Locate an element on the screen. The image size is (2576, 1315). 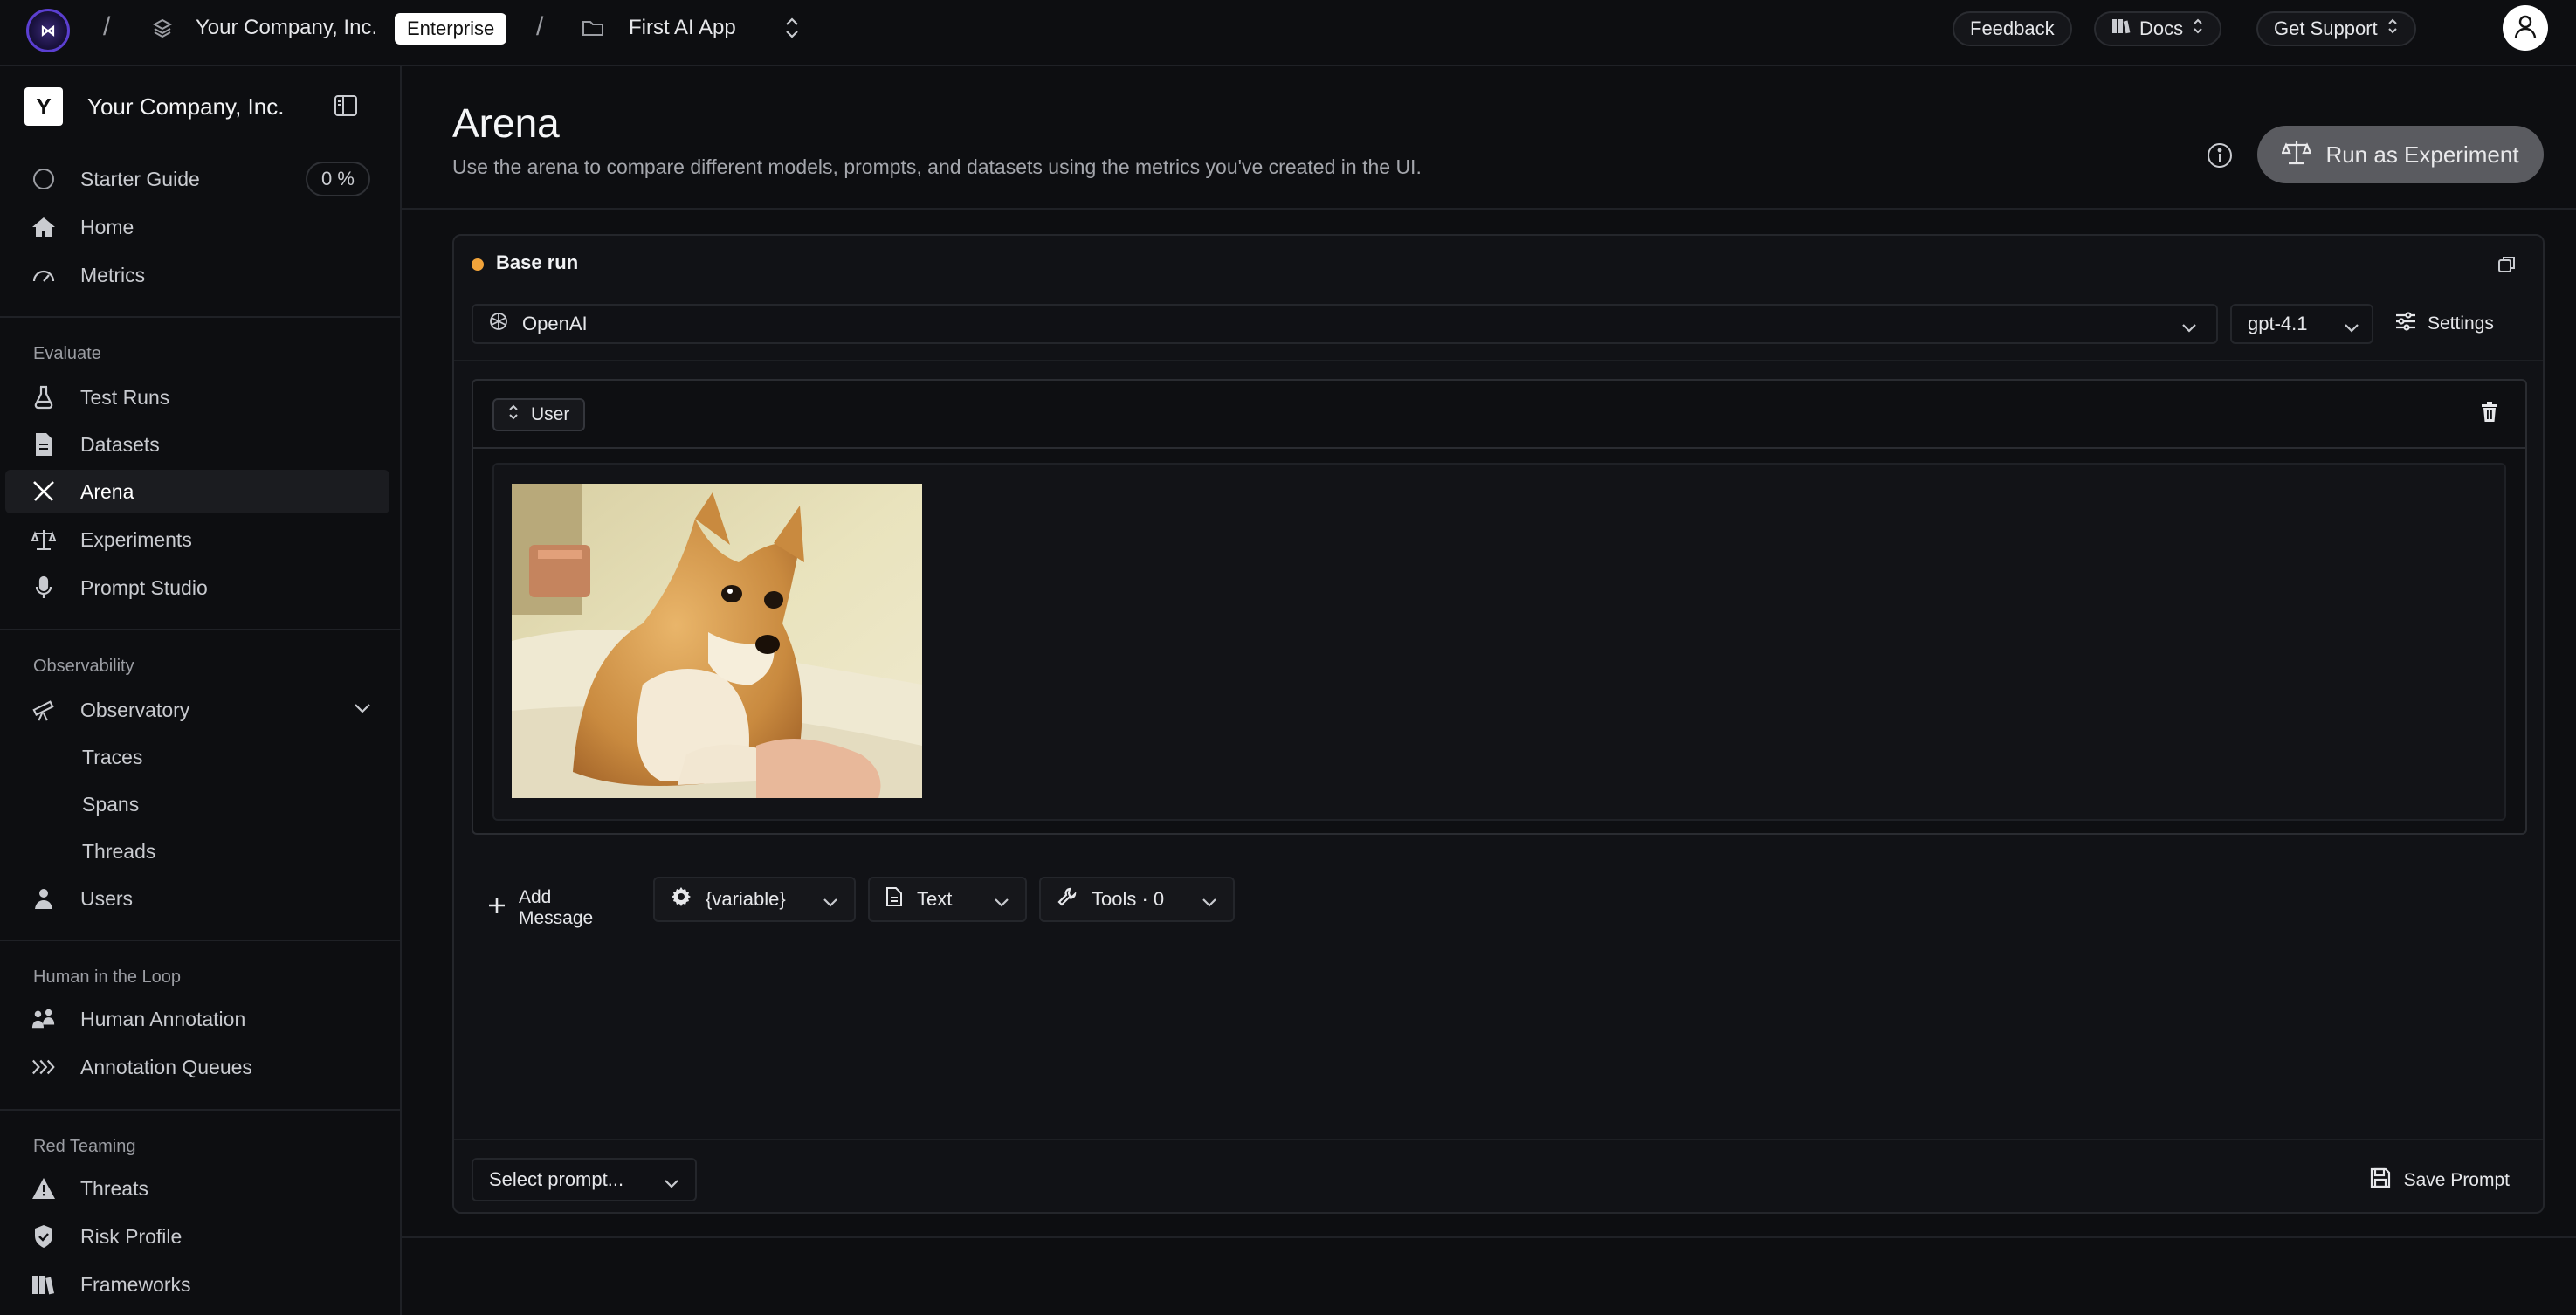
sidebar-item-human-annotation: Human Annotation is located at coordinates (194, 1019).